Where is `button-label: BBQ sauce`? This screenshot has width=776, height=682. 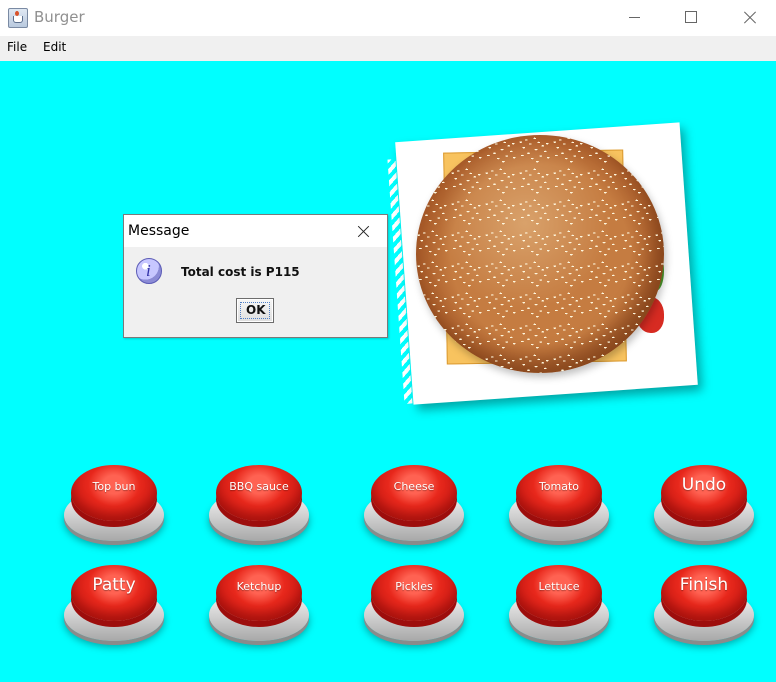 button-label: BBQ sauce is located at coordinates (259, 486).